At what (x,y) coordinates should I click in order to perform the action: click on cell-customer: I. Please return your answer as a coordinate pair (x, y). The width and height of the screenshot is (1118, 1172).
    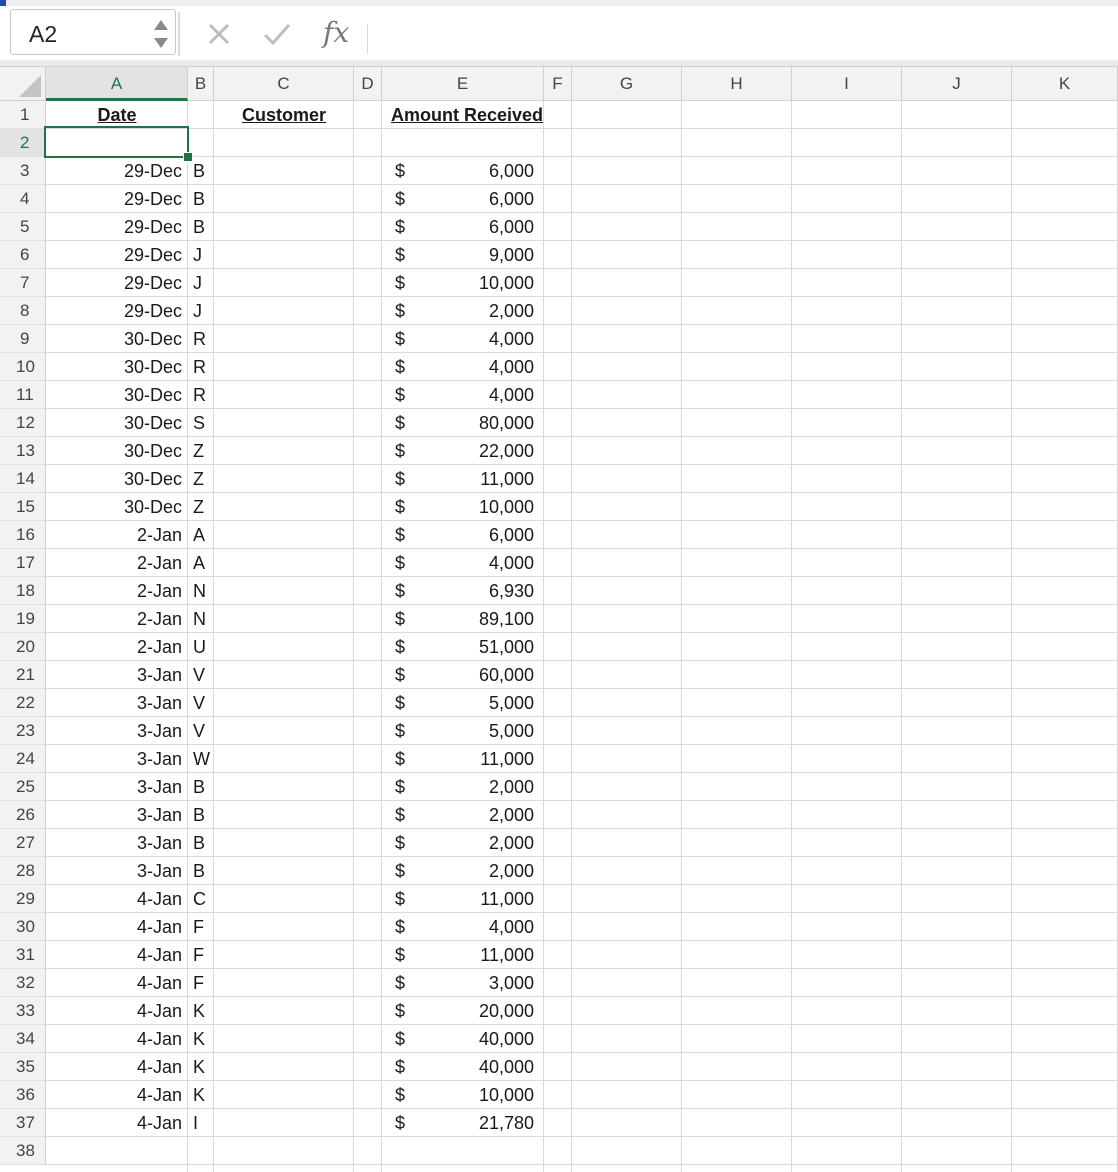
    Looking at the image, I should click on (201, 1123).